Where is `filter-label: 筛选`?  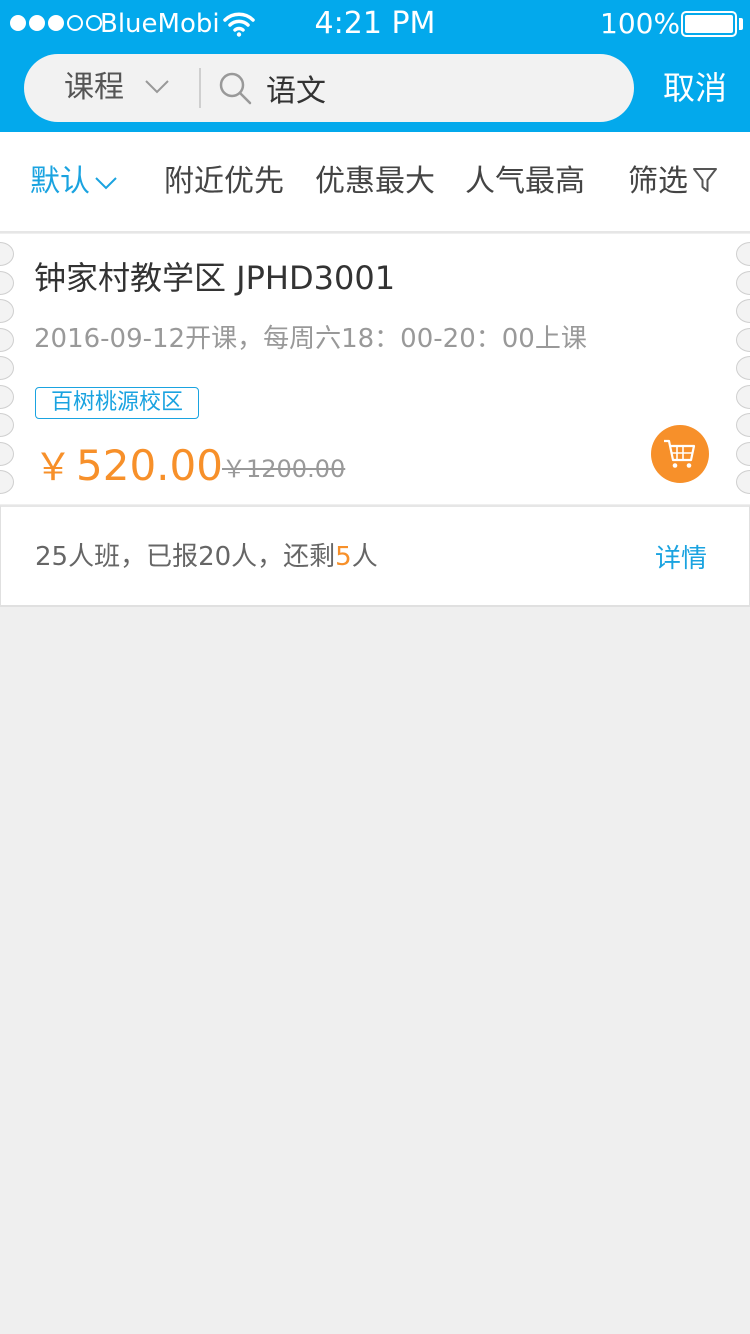
filter-label: 筛选 is located at coordinates (658, 181).